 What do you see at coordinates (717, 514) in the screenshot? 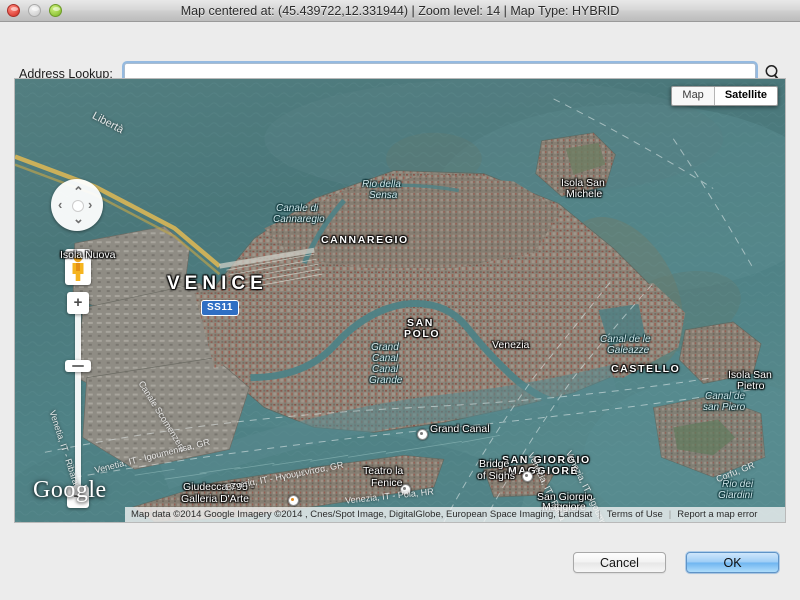
I see `report-map-error-link: Report a map error` at bounding box center [717, 514].